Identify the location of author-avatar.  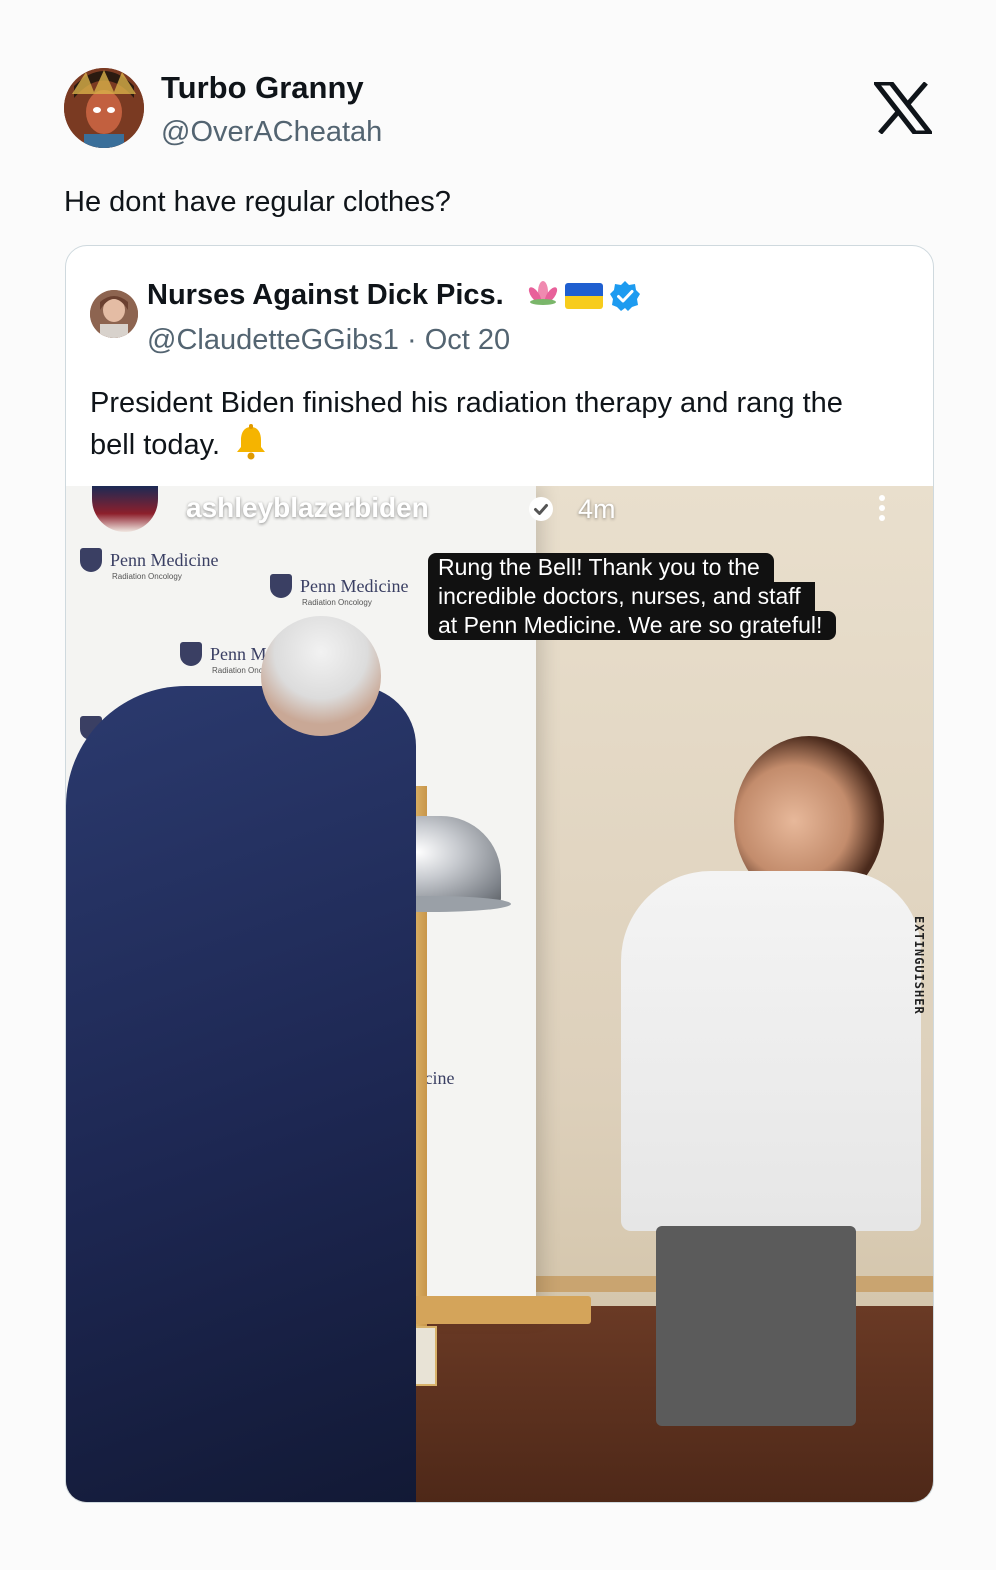
(104, 108).